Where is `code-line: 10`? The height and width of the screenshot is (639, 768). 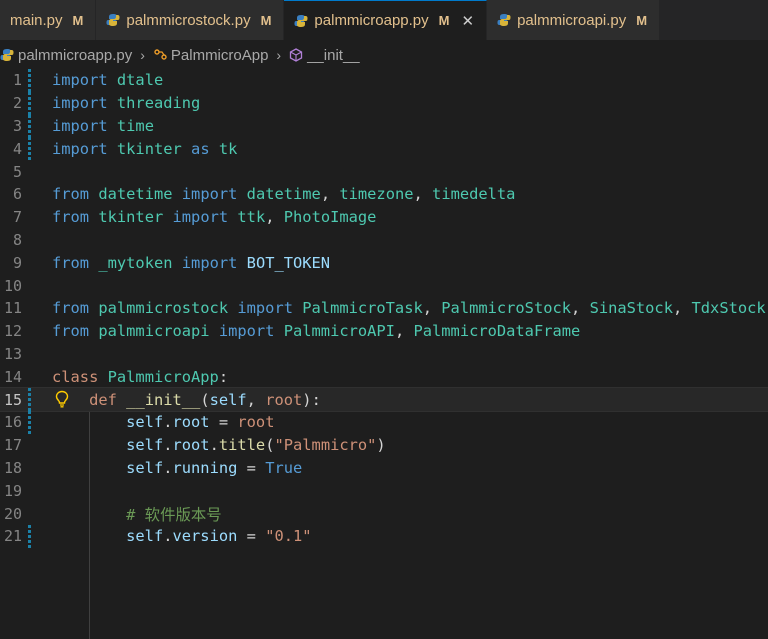 code-line: 10 is located at coordinates (384, 285).